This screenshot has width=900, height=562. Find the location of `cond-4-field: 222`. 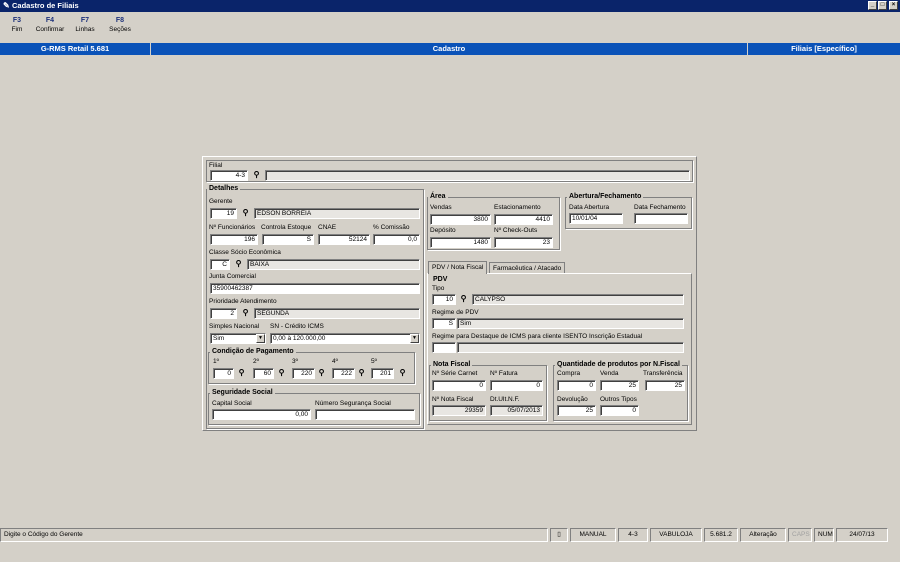

cond-4-field: 222 is located at coordinates (343, 373).